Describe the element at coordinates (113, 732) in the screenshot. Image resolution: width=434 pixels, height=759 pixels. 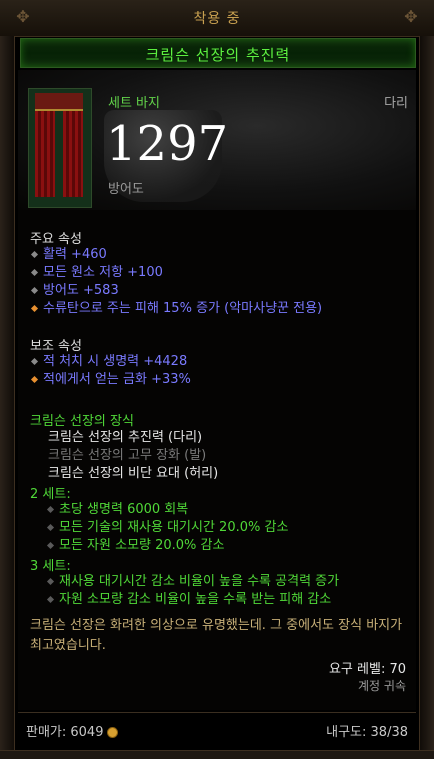
I see `gold-coin-icon` at that location.